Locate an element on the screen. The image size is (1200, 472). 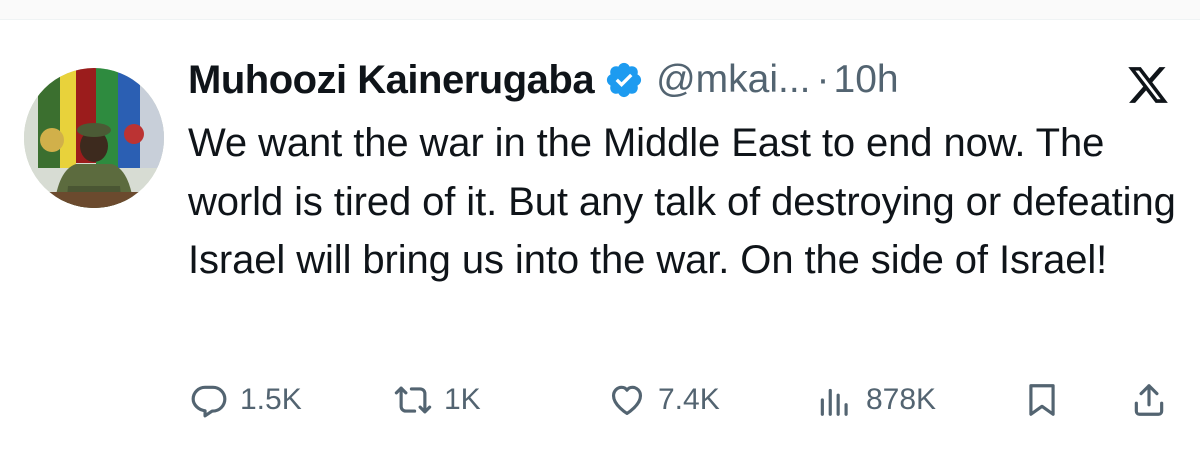
views-button: 878K is located at coordinates (876, 400).